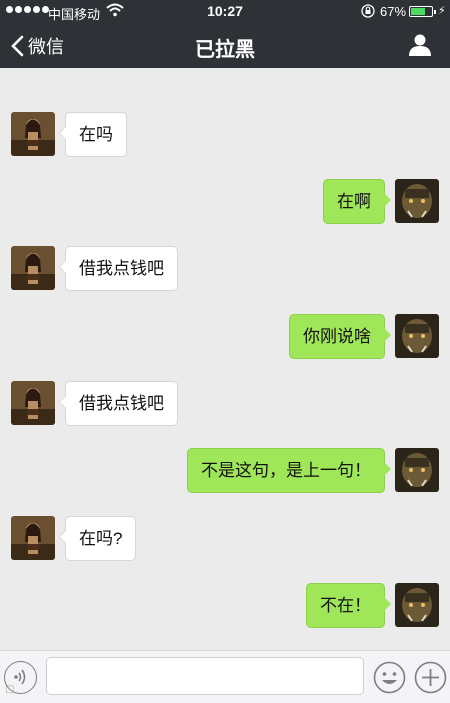 The width and height of the screenshot is (450, 703). Describe the element at coordinates (393, 11) in the screenshot. I see `battery-percent: 67%` at that location.